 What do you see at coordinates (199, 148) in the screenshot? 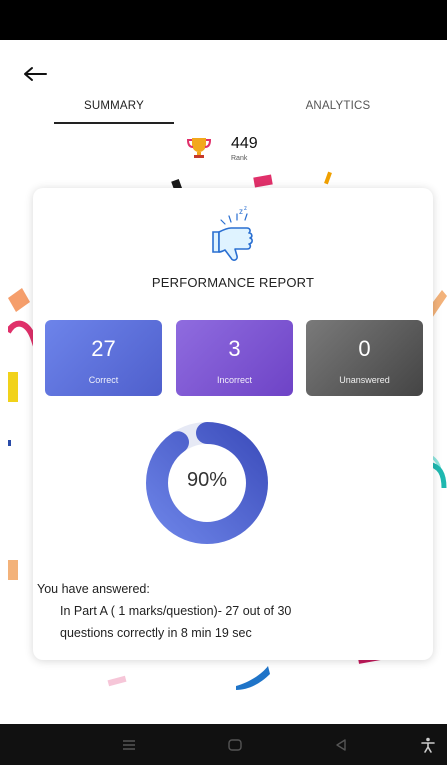
I see `trophy-icon` at bounding box center [199, 148].